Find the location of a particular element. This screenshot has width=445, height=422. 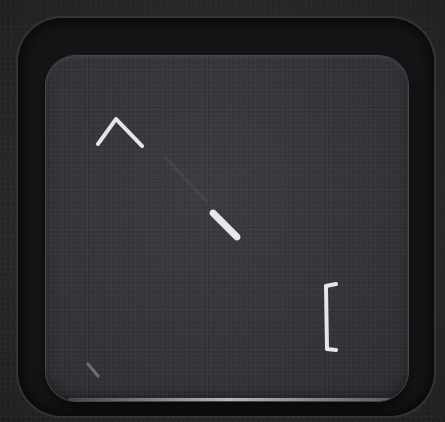

bracket-legend is located at coordinates (331, 317).